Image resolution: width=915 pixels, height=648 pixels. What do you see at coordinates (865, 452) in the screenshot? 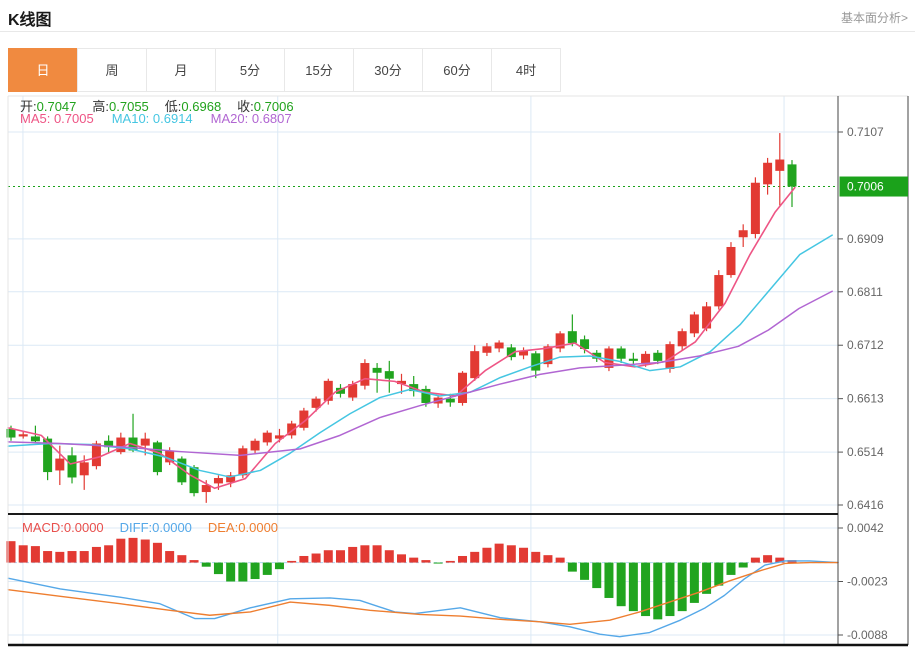
I see `svg-text: 0.6514` at bounding box center [865, 452].